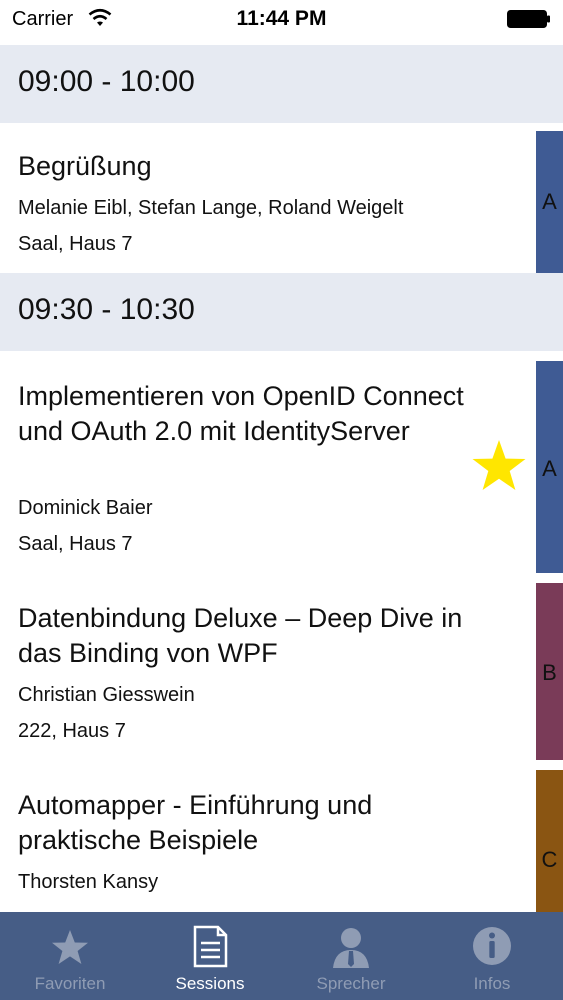 The height and width of the screenshot is (1000, 563). Describe the element at coordinates (106, 81) in the screenshot. I see `section-time-range: 09:00 - 10:00` at that location.